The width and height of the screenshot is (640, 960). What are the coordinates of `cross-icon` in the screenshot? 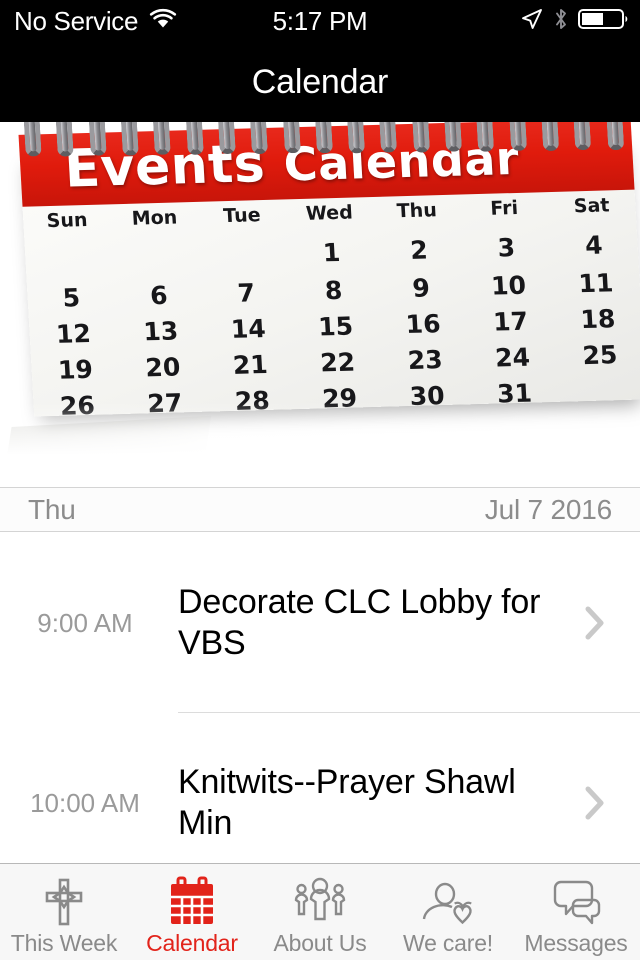 It's located at (64, 902).